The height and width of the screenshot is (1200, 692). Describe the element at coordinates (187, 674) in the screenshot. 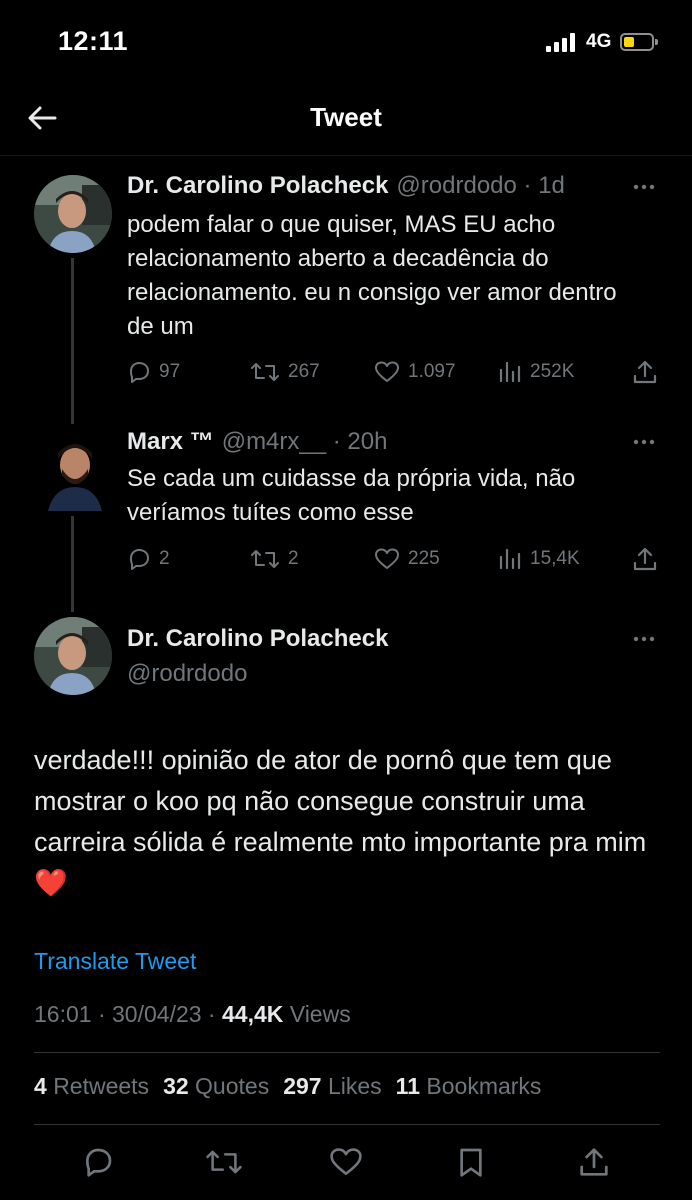

I see `author-handle: @rodrdodo` at that location.